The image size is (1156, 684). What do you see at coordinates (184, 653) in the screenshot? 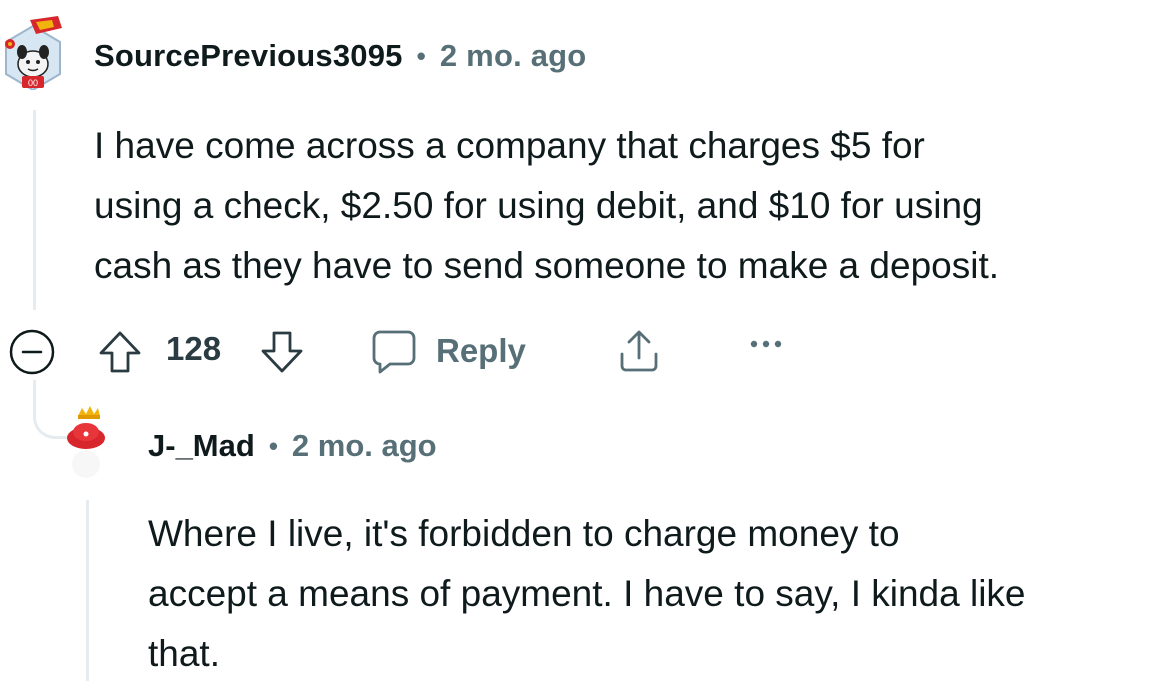
I see `comment-text-line: that.` at bounding box center [184, 653].